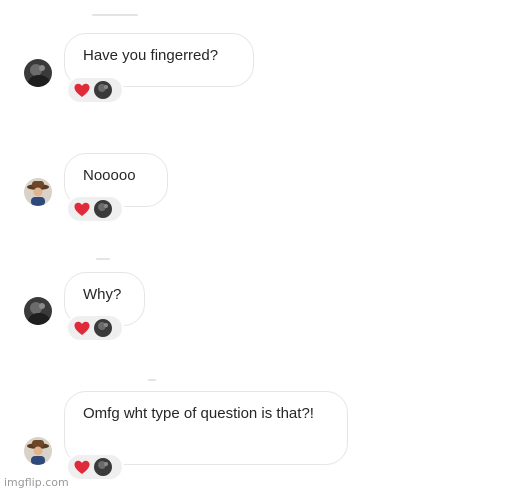 This screenshot has width=506, height=493. What do you see at coordinates (36, 482) in the screenshot?
I see `watermark: imgflip.com` at bounding box center [36, 482].